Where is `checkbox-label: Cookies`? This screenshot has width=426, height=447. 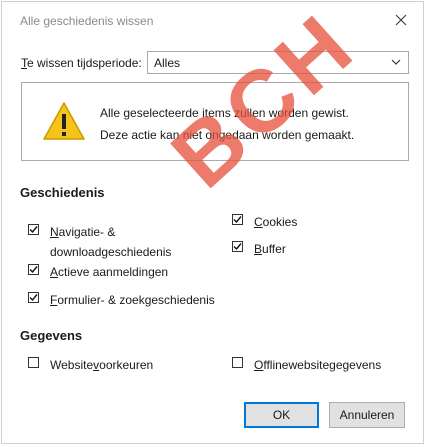 checkbox-label: Cookies is located at coordinates (276, 222).